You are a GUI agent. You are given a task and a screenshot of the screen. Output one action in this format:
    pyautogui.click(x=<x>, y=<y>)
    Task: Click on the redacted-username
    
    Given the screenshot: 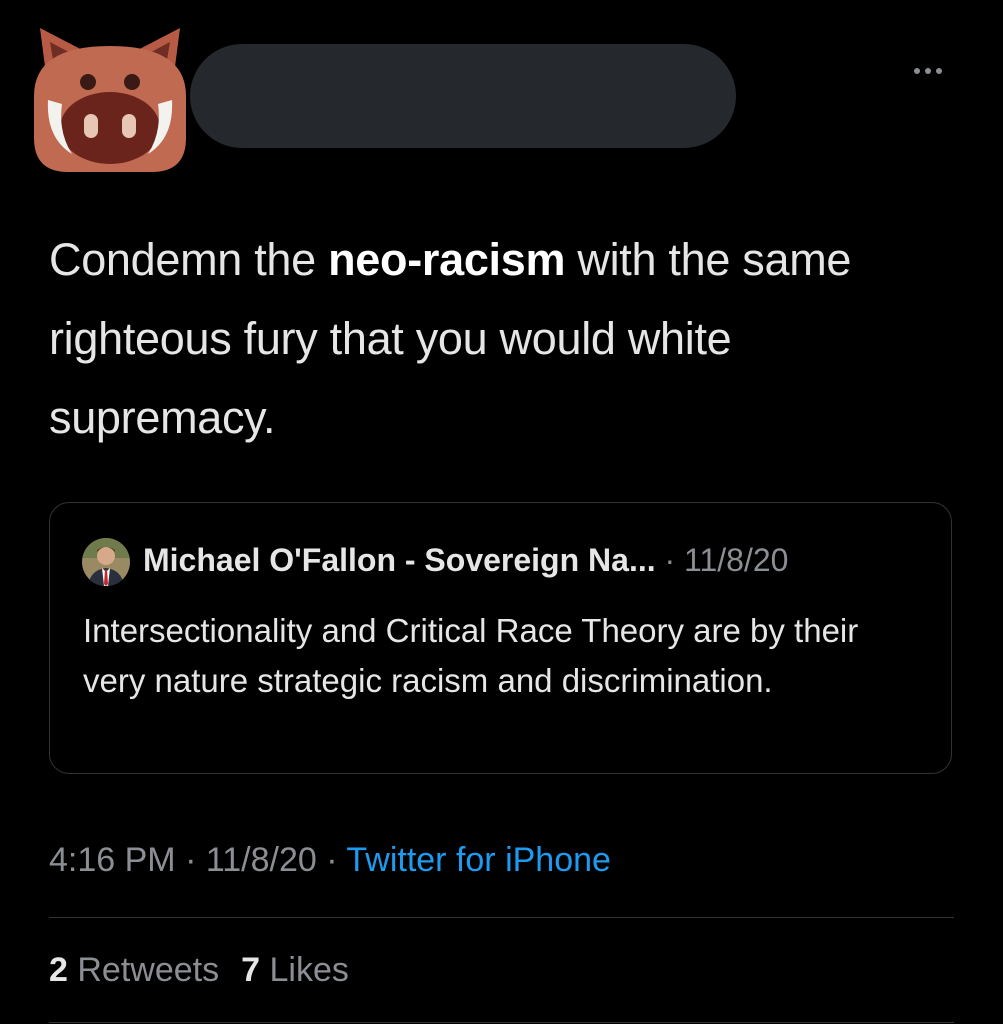 What is the action you would take?
    pyautogui.click(x=463, y=96)
    